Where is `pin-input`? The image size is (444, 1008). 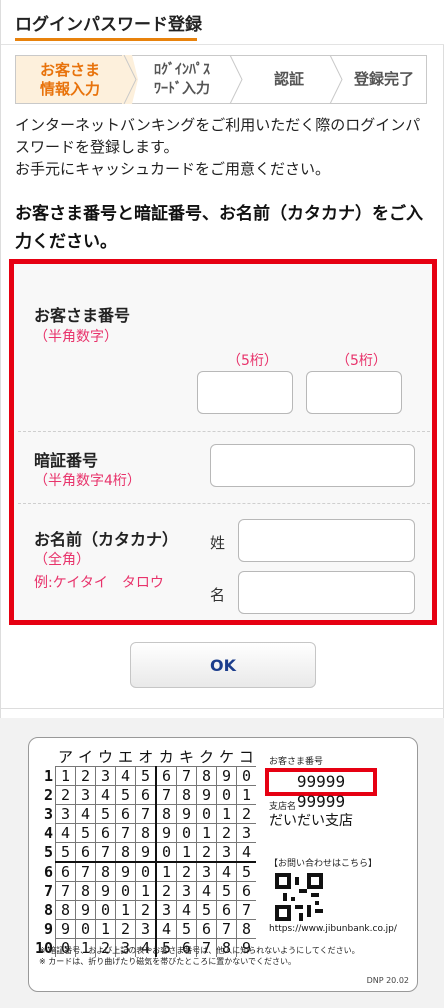
pin-input is located at coordinates (312, 465).